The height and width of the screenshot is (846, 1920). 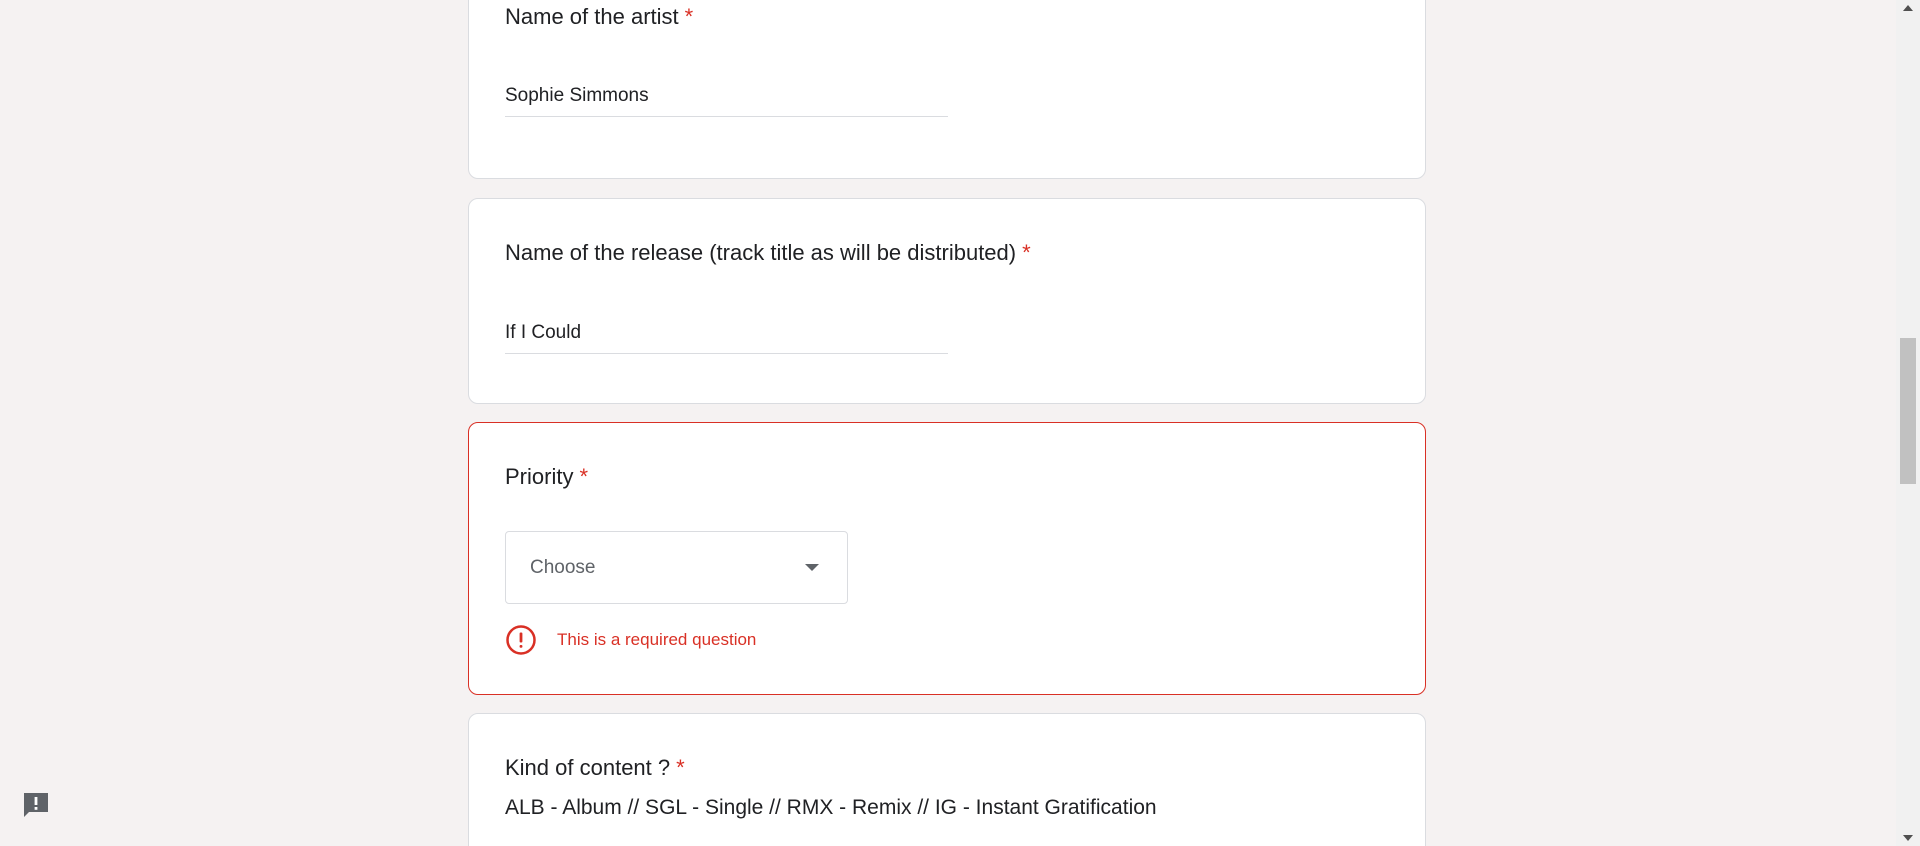 What do you see at coordinates (812, 567) in the screenshot?
I see `arrow-drop-down-icon` at bounding box center [812, 567].